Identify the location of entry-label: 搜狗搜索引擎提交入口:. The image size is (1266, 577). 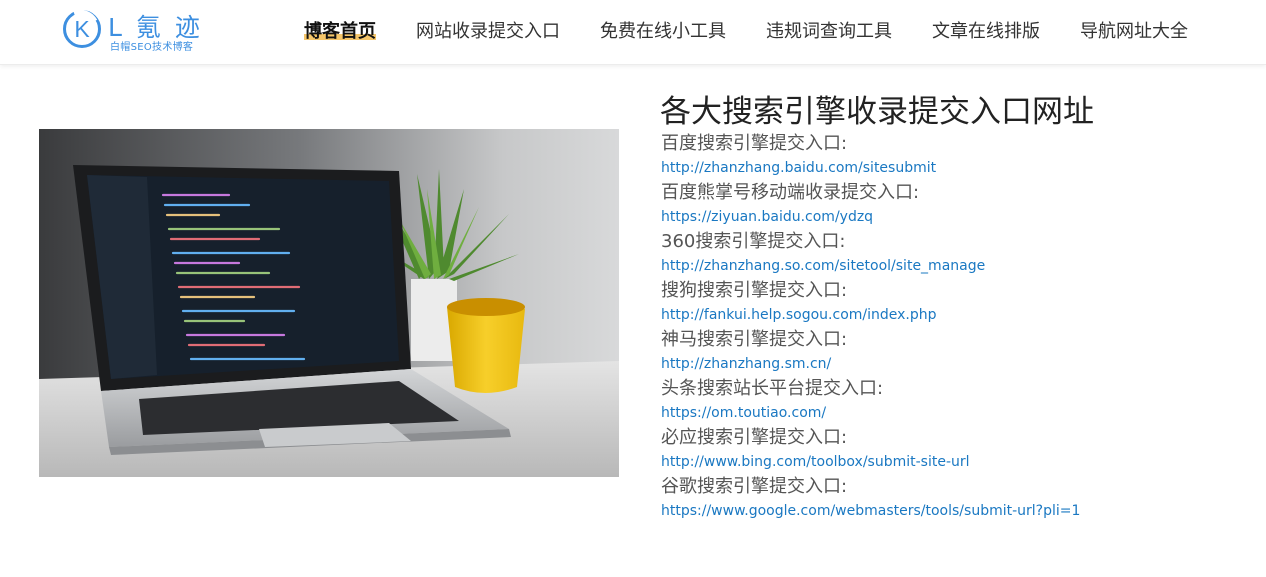
(754, 290).